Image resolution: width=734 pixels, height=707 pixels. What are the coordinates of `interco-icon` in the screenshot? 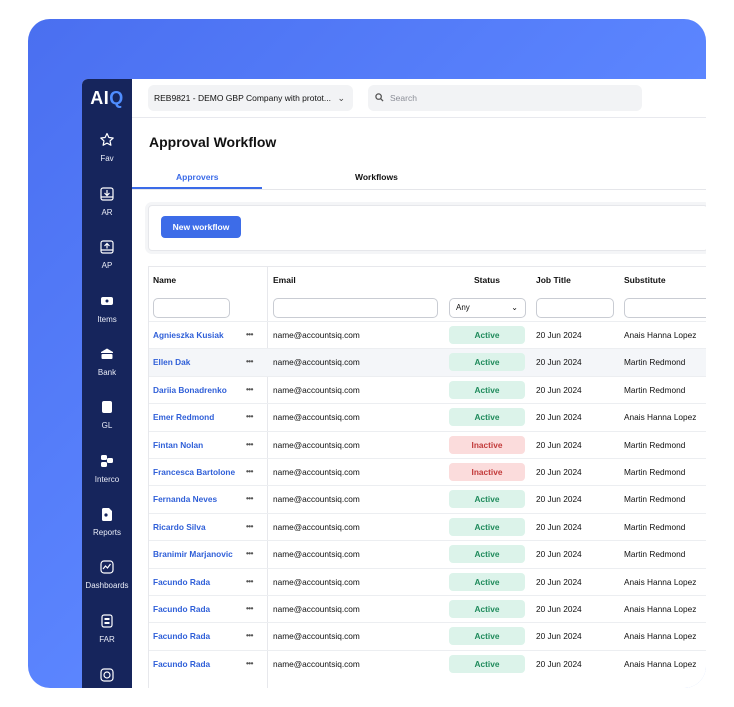 It's located at (107, 461).